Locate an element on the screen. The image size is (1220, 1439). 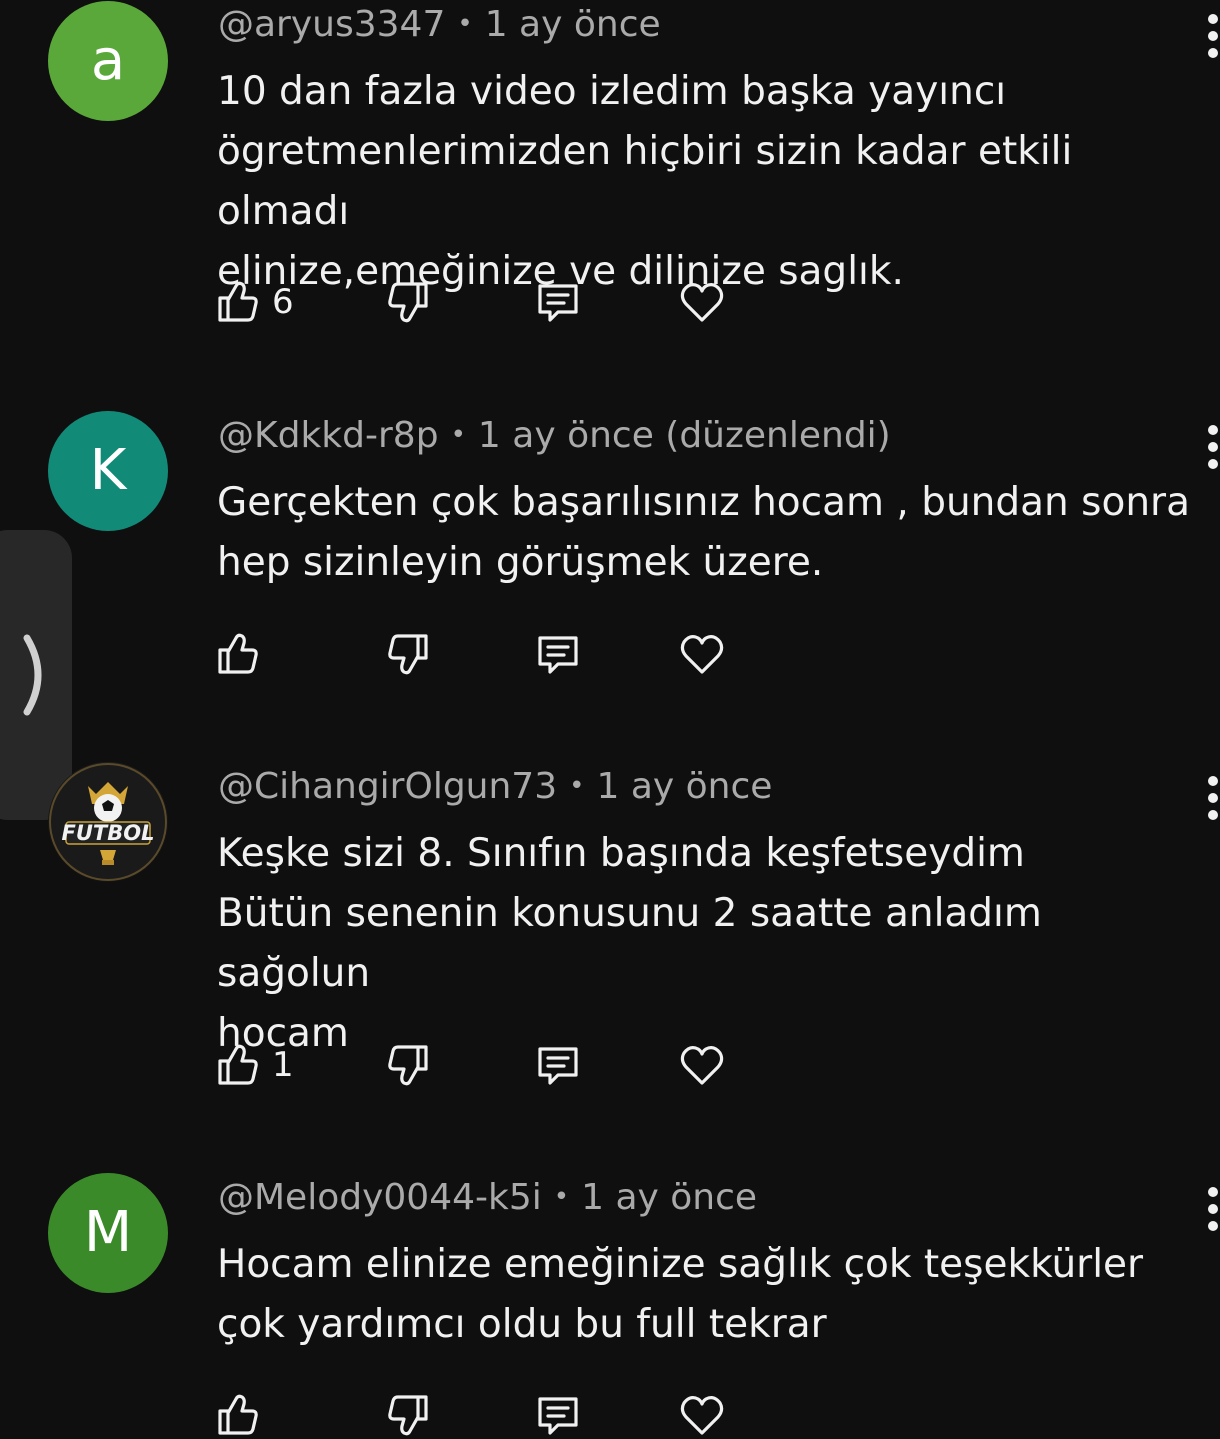
side-panel-toggle is located at coordinates (36, 675).